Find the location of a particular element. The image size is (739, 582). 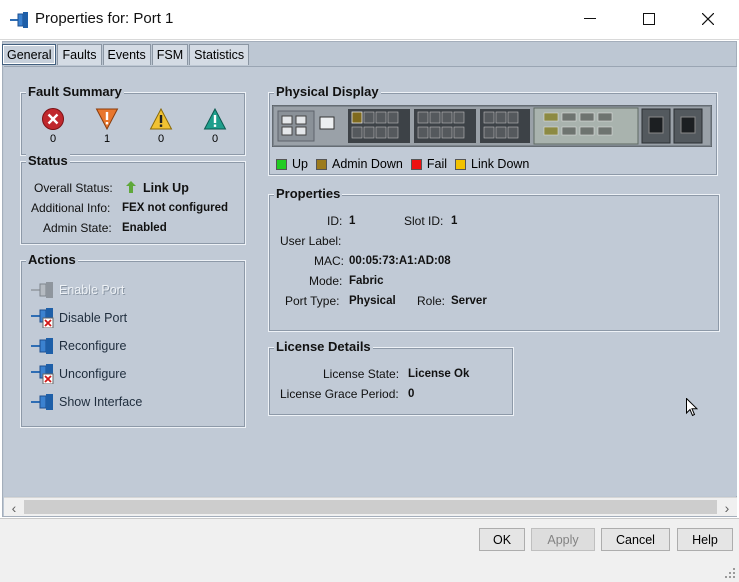

show-interface-action: Show Interface is located at coordinates (86, 402).